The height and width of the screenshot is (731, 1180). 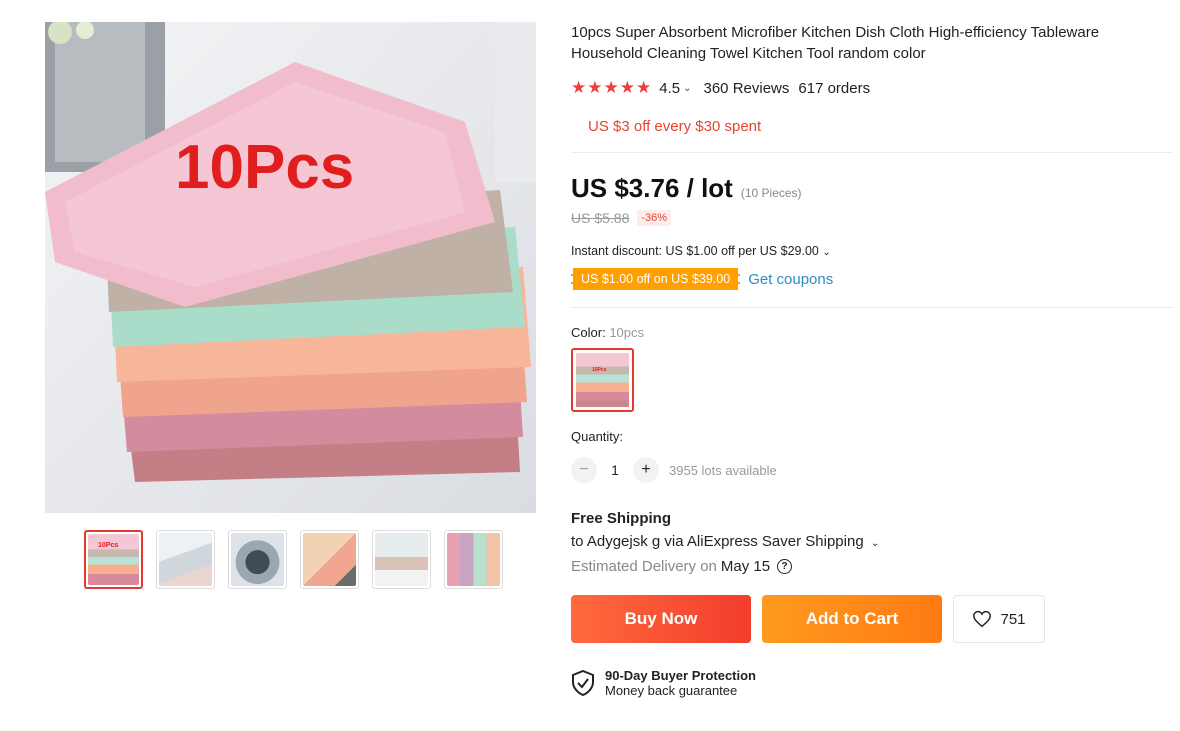 I want to click on pieces-per-lot: (10 Pieces), so click(x=771, y=193).